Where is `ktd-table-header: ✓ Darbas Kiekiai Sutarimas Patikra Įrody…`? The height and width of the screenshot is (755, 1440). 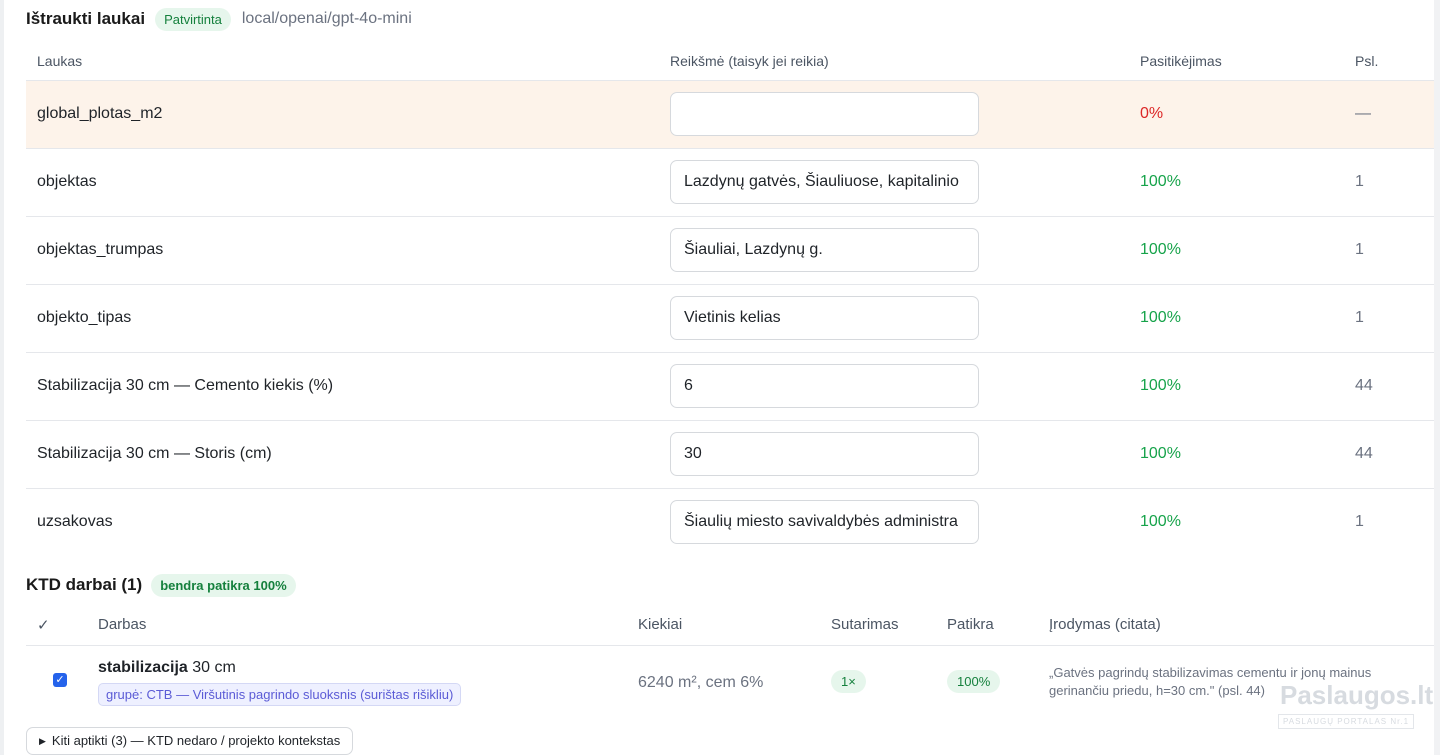 ktd-table-header: ✓ Darbas Kiekiai Sutarimas Patikra Įrody… is located at coordinates (730, 626).